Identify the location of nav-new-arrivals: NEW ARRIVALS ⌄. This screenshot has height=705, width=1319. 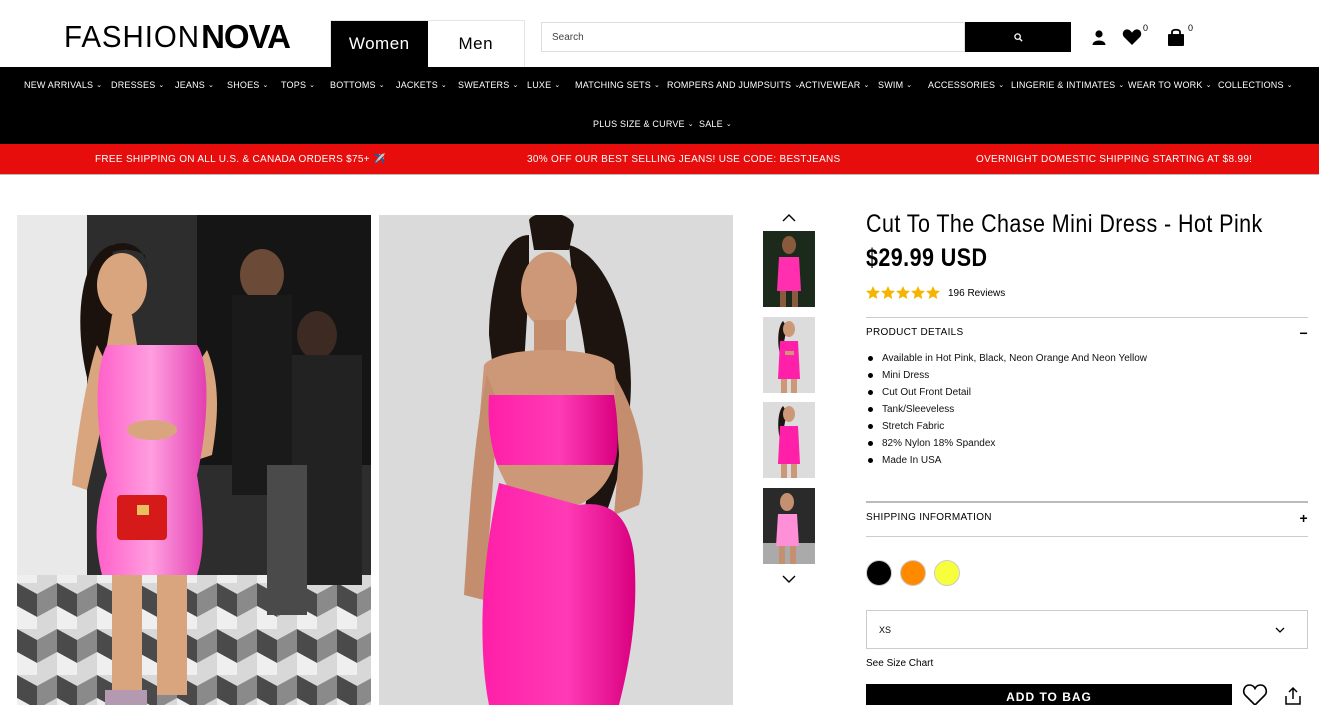
(63, 85).